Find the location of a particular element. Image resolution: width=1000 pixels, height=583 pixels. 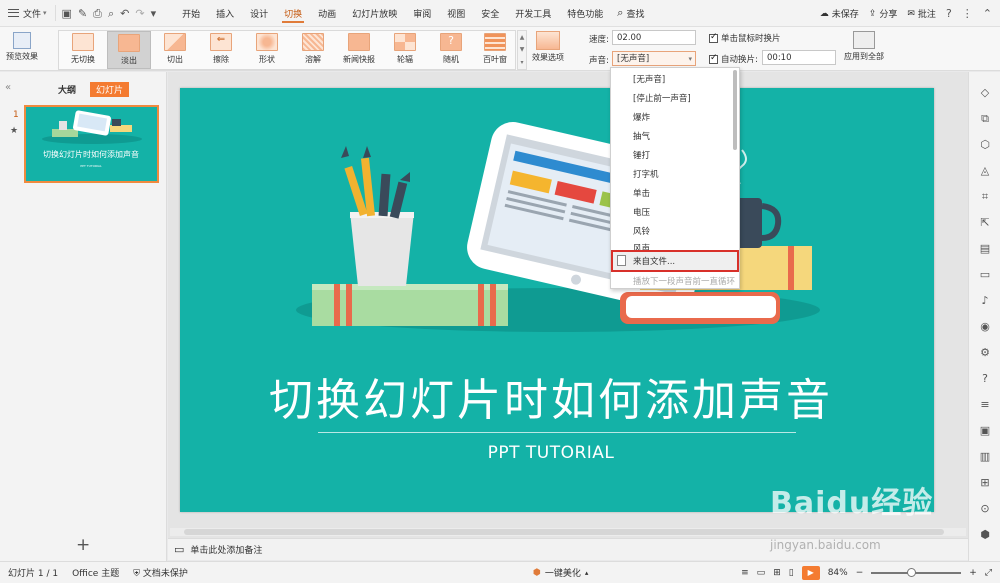

zoom-slider is located at coordinates (916, 572).